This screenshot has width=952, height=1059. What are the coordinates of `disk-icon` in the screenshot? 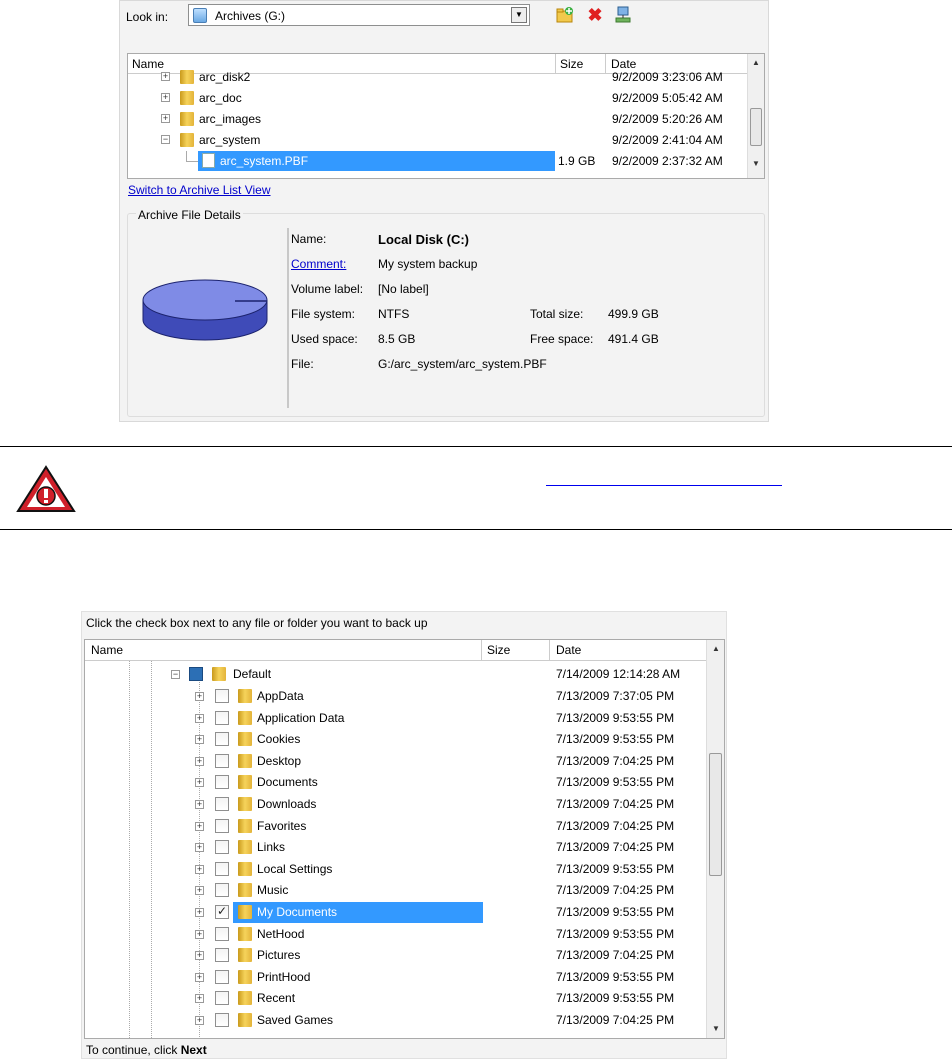 It's located at (205, 310).